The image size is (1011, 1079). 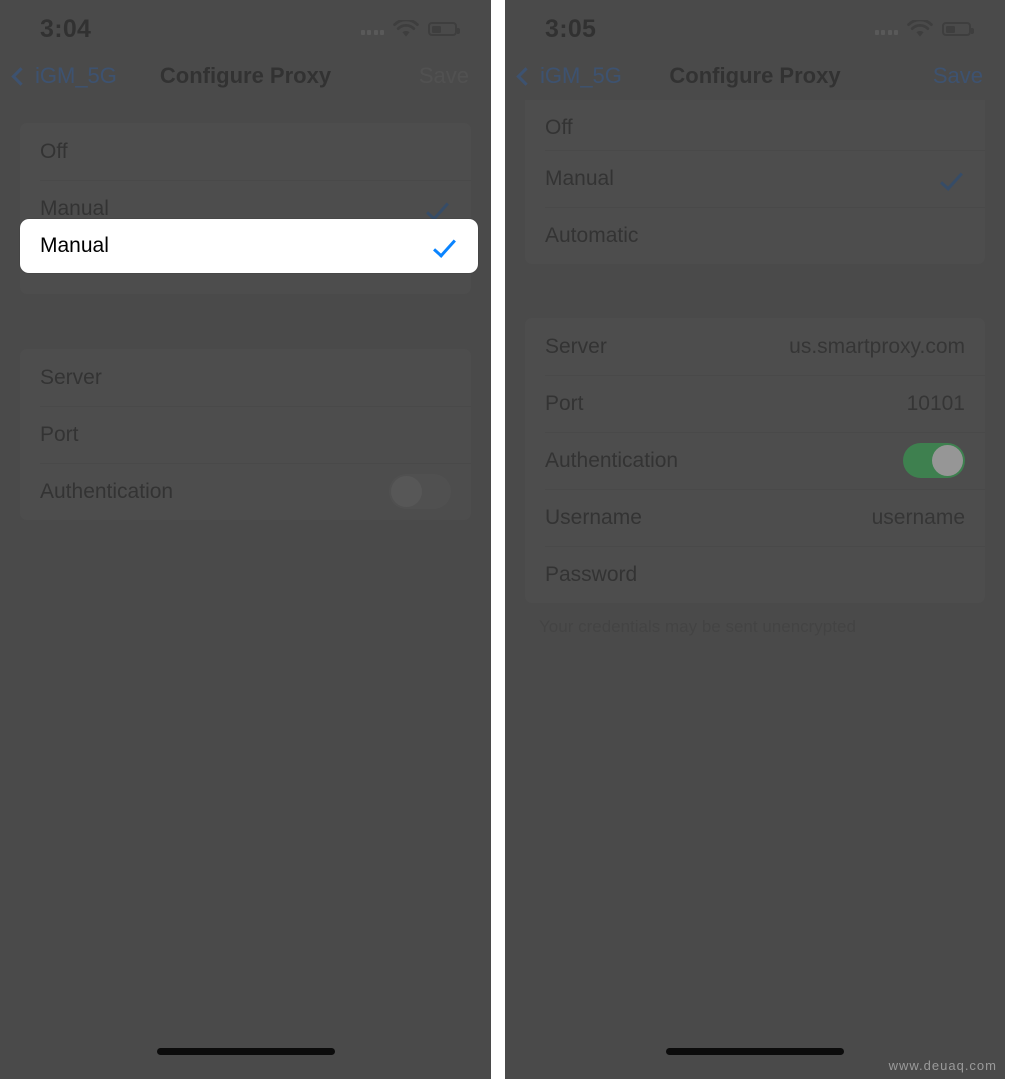 What do you see at coordinates (942, 1065) in the screenshot?
I see `site-watermark: www.deuaq.com` at bounding box center [942, 1065].